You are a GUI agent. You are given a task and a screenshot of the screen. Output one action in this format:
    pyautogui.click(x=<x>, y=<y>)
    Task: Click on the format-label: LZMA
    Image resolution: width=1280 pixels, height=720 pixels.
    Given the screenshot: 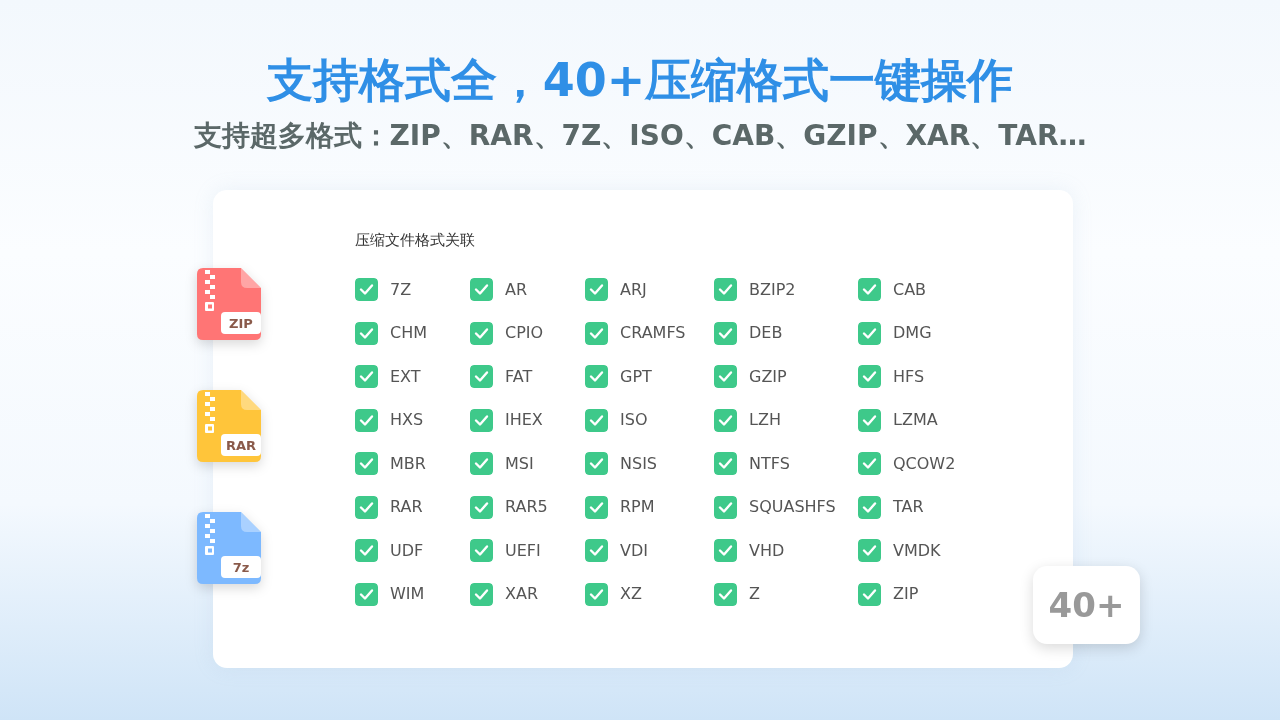 What is the action you would take?
    pyautogui.click(x=915, y=420)
    